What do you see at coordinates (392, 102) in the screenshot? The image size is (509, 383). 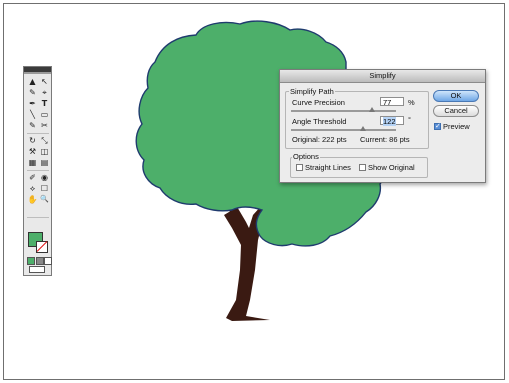 I see `curve-precision-field: 77` at bounding box center [392, 102].